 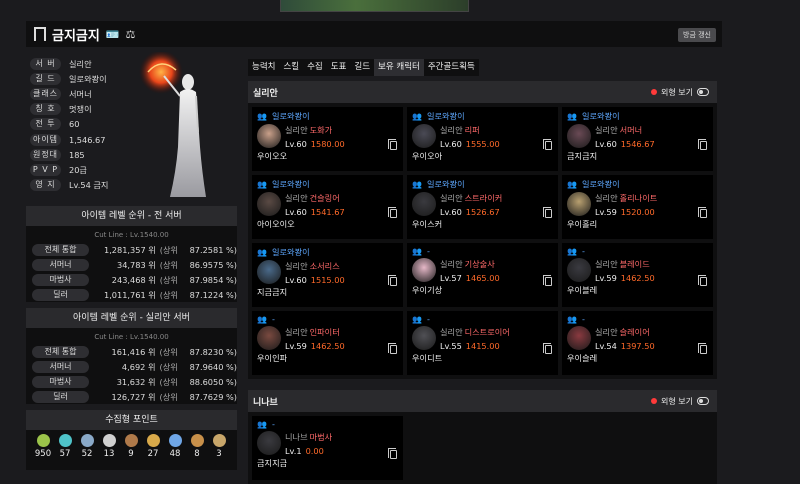 I want to click on card-item-level: 1520.00, so click(x=637, y=212).